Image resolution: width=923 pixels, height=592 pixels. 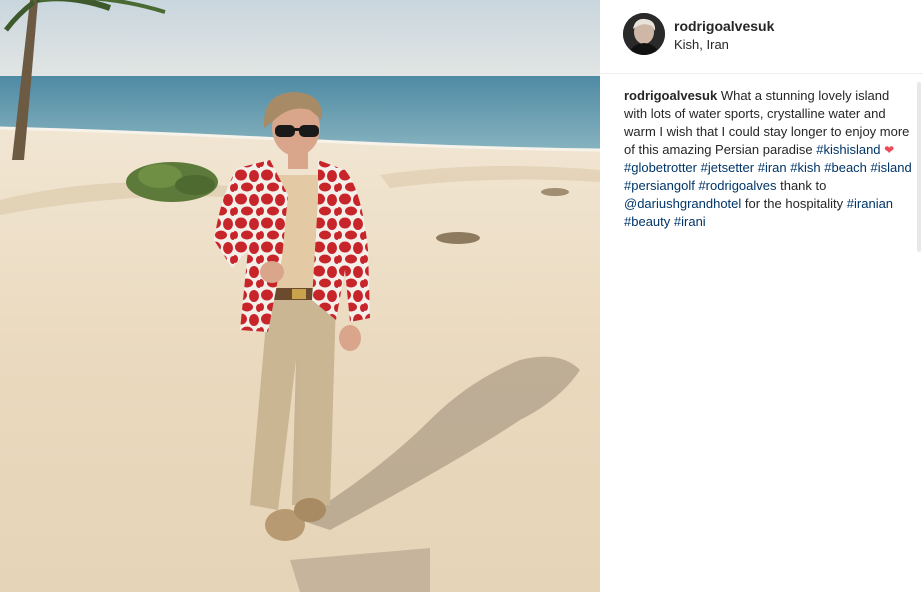 What do you see at coordinates (772, 167) in the screenshot?
I see `hashtag-iran: #iran` at bounding box center [772, 167].